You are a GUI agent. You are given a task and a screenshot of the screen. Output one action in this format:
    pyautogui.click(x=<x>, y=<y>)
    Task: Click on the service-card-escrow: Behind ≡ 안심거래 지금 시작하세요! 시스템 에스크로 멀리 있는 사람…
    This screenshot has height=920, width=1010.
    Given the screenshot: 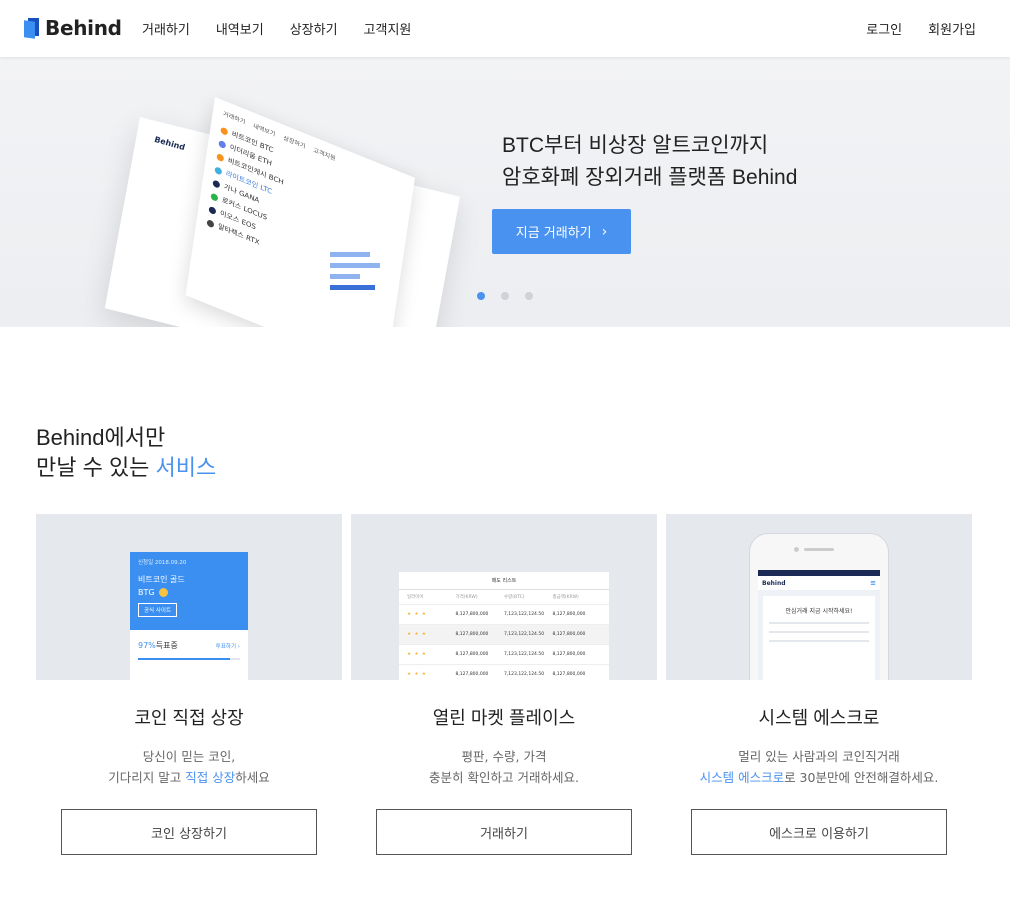 What is the action you would take?
    pyautogui.click(x=819, y=686)
    